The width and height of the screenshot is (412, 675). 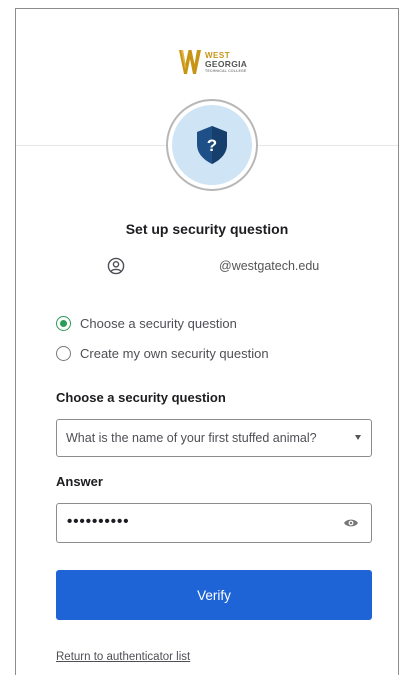 I want to click on radio-create-question-indicator, so click(x=63, y=353).